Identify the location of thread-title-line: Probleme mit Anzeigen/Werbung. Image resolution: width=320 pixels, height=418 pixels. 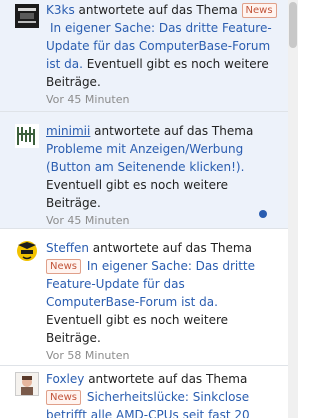
(144, 149).